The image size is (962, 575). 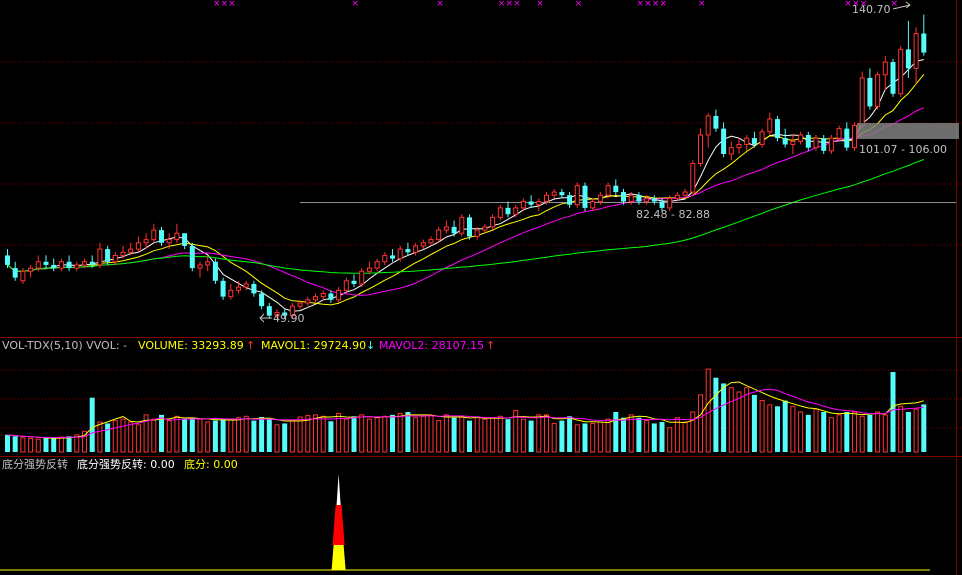 What do you see at coordinates (126, 464) in the screenshot?
I see `ind-line1-label: 底分强势反转: 0.00` at bounding box center [126, 464].